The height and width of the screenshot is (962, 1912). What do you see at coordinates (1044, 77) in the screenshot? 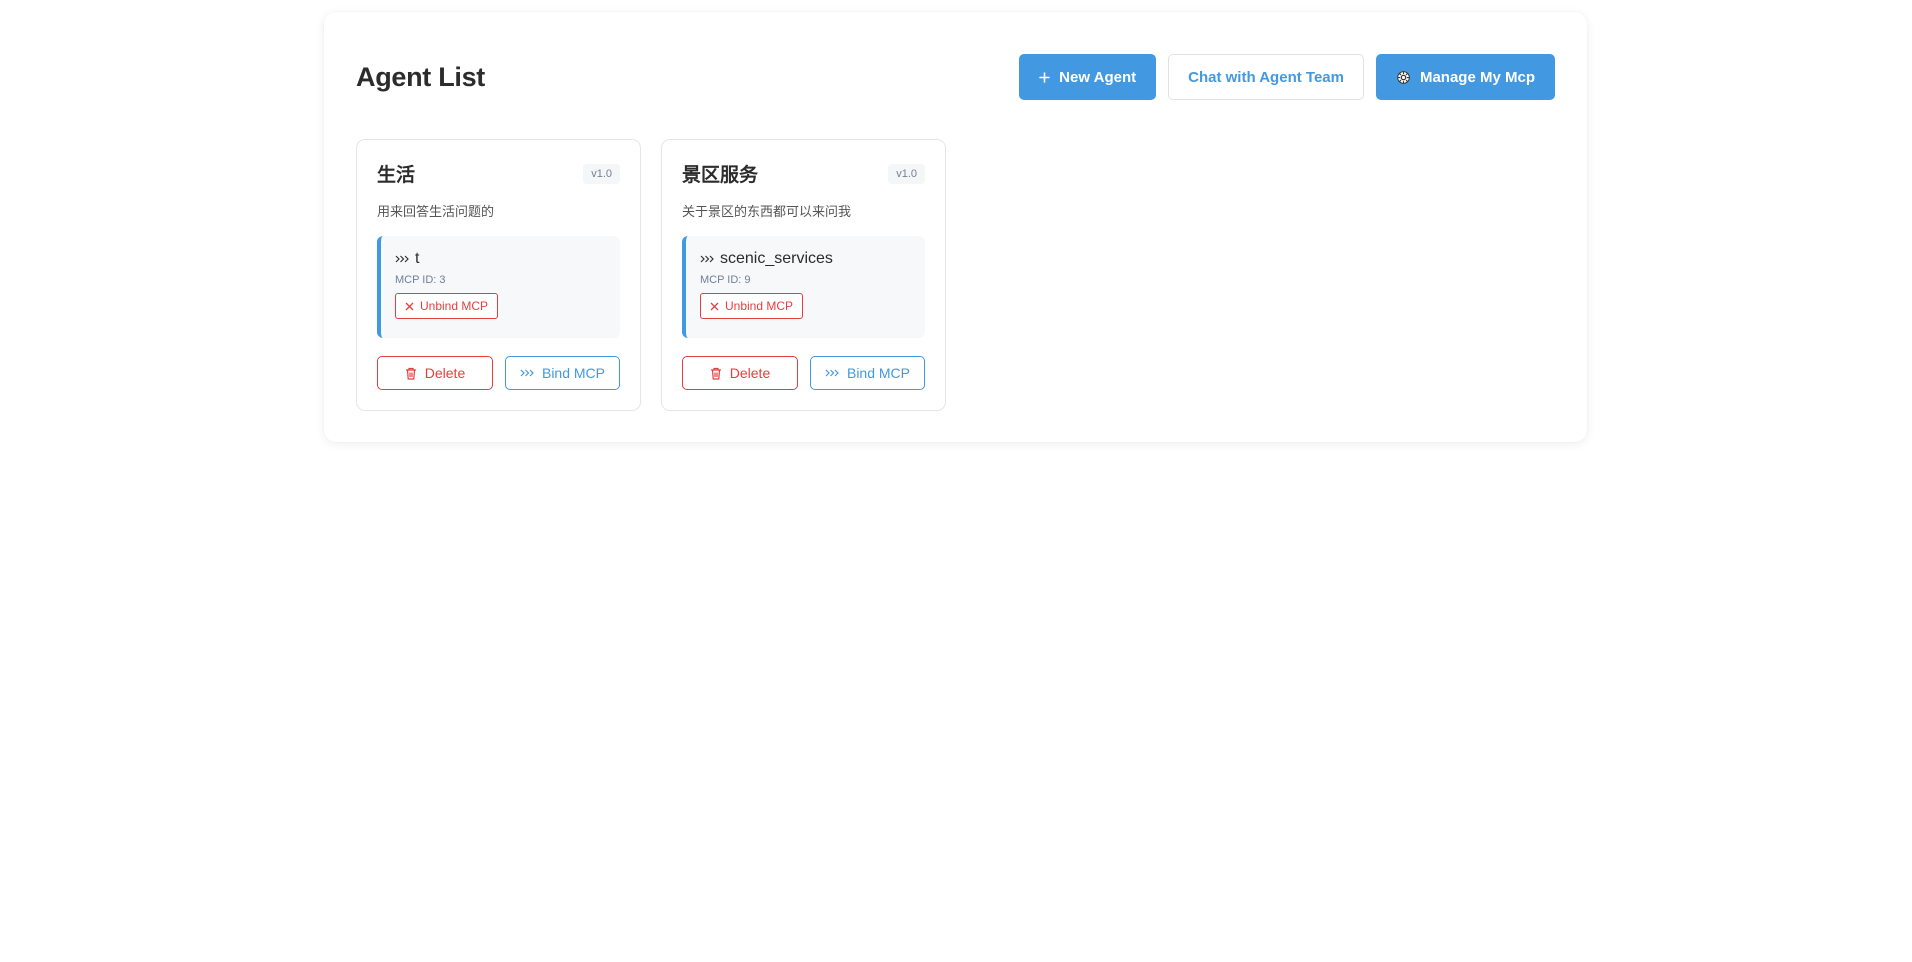
I see `plus-icon` at bounding box center [1044, 77].